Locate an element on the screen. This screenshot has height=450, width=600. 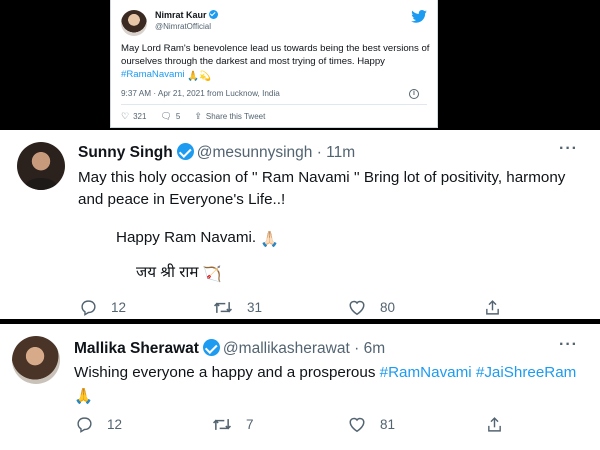
hashtag-link: #RamaNavami is located at coordinates (152, 74).